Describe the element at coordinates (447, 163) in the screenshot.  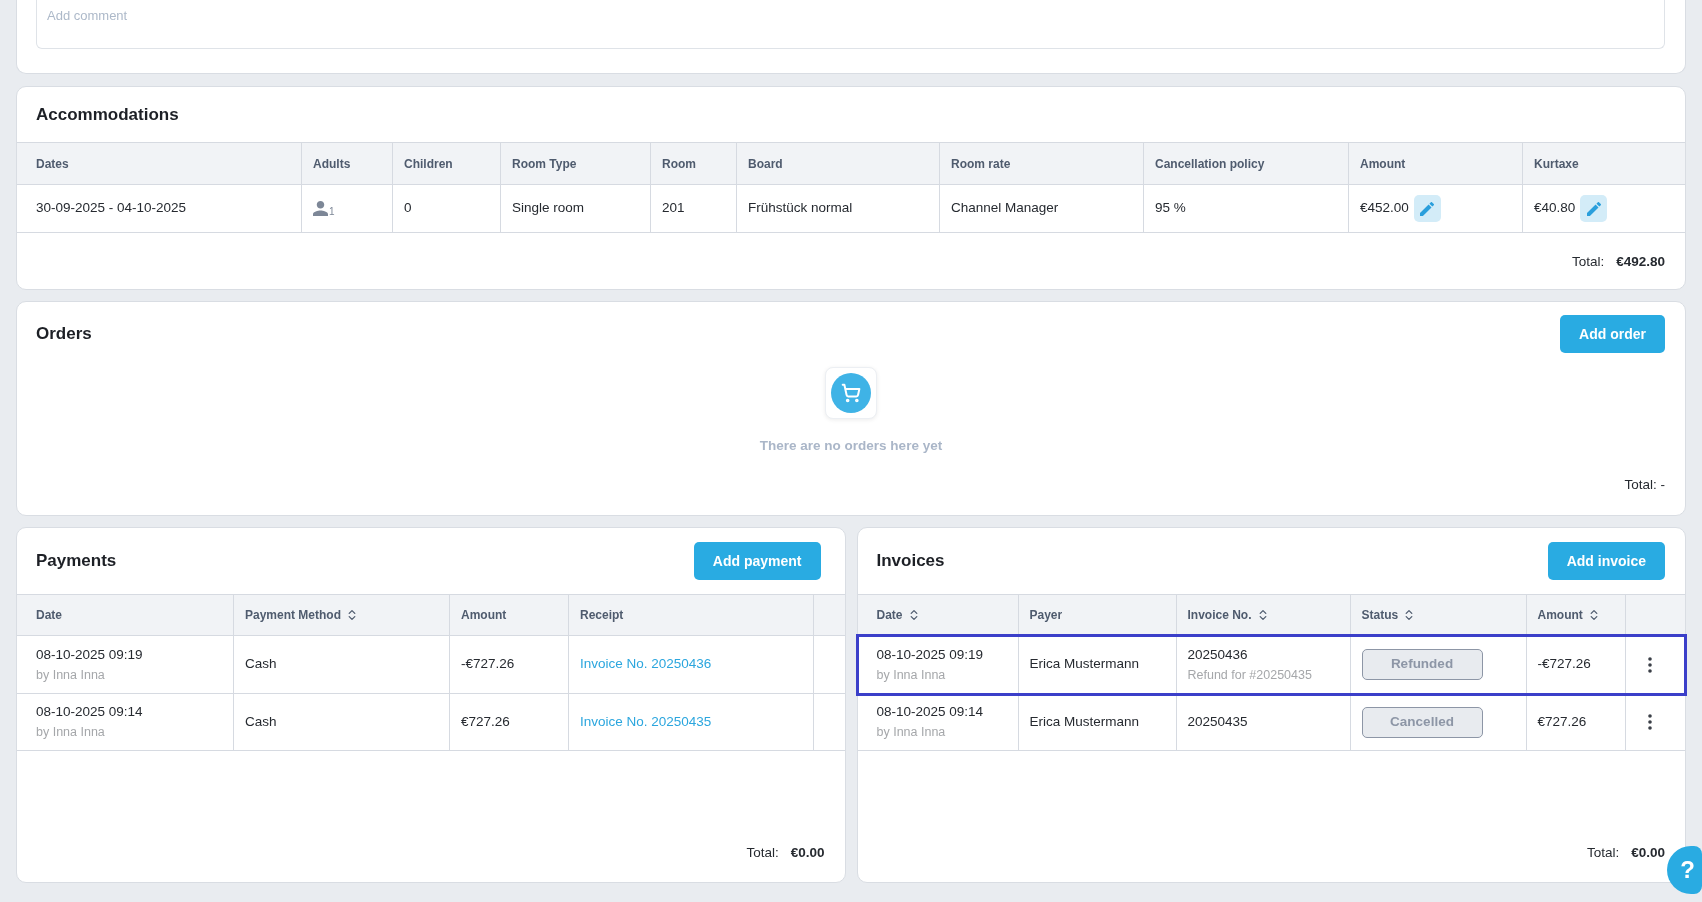
I see `column-header: Children` at that location.